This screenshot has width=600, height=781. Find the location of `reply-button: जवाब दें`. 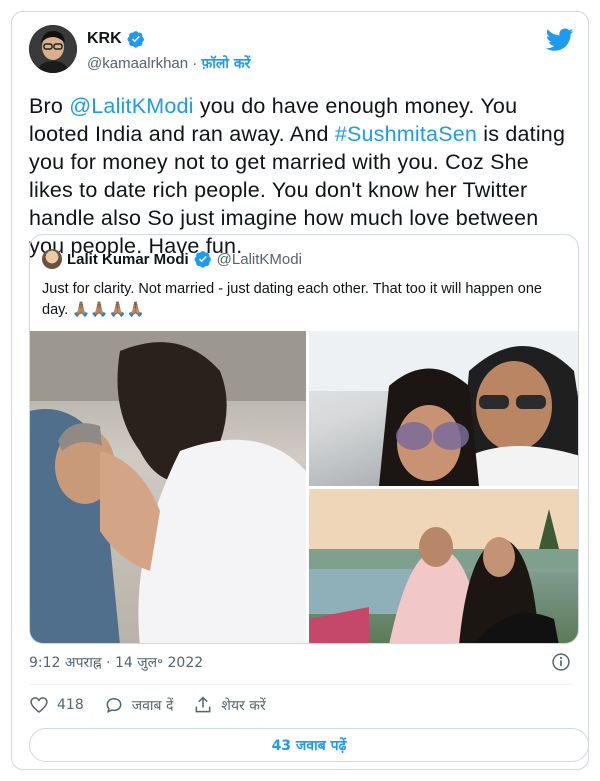

reply-button: जवाब दें is located at coordinates (139, 705).